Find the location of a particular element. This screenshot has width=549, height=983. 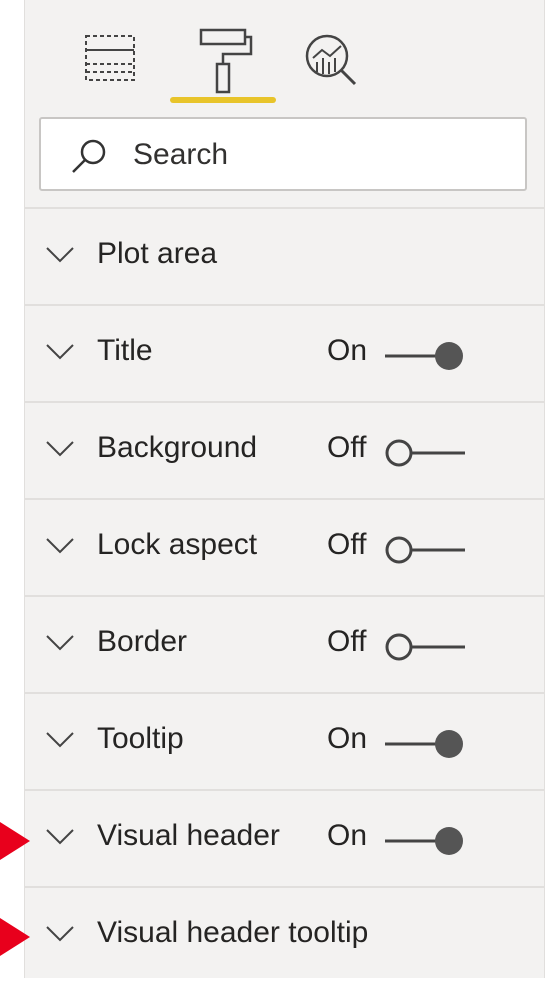

search-icon is located at coordinates (89, 156).